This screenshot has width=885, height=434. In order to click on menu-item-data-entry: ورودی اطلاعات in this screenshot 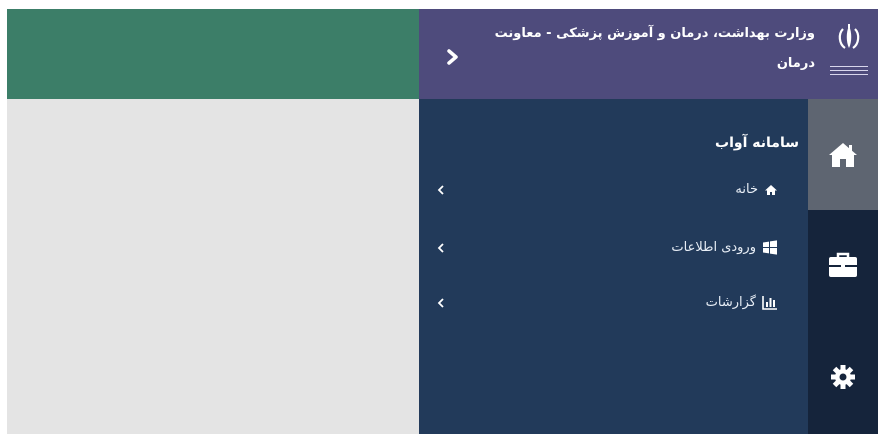, I will do `click(613, 249)`.